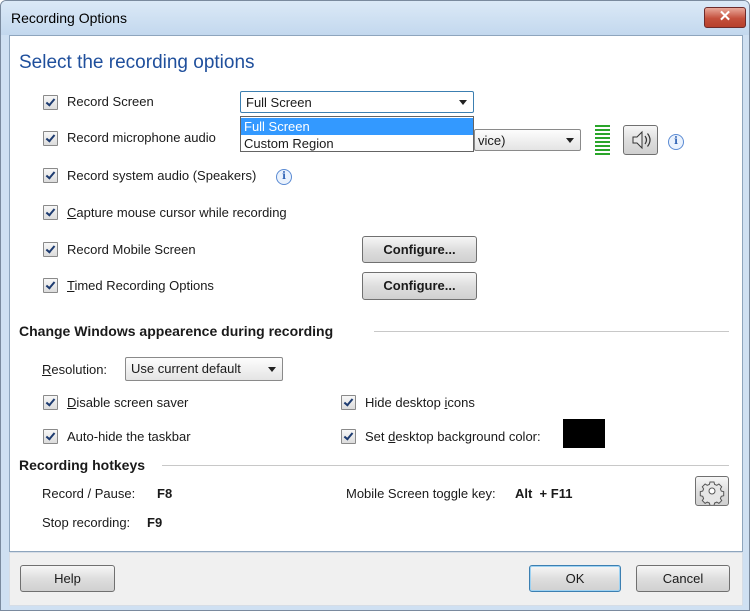  Describe the element at coordinates (129, 436) in the screenshot. I see `autohide-taskbar-label: Auto-hide the taskbar` at that location.